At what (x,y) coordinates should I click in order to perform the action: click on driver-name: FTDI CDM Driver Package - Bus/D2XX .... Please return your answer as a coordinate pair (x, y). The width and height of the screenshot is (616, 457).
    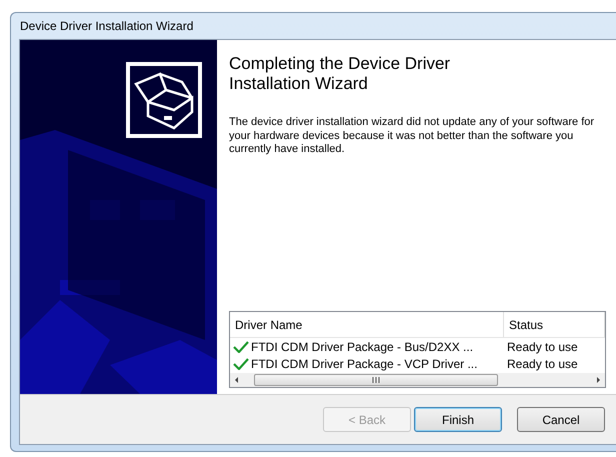
    Looking at the image, I should click on (362, 347).